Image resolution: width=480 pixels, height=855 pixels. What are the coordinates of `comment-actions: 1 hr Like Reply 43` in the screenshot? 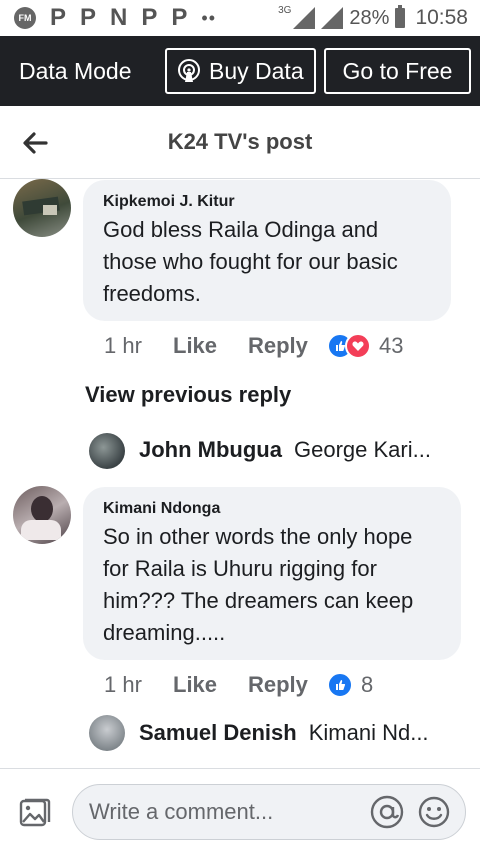 It's located at (253, 346).